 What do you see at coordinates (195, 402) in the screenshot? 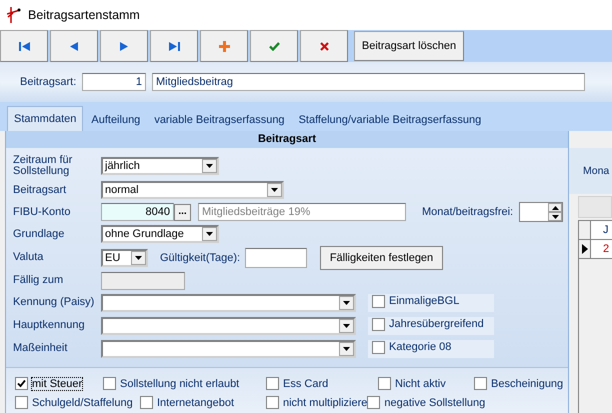
I see `checkbox-label: Internetangebot` at bounding box center [195, 402].